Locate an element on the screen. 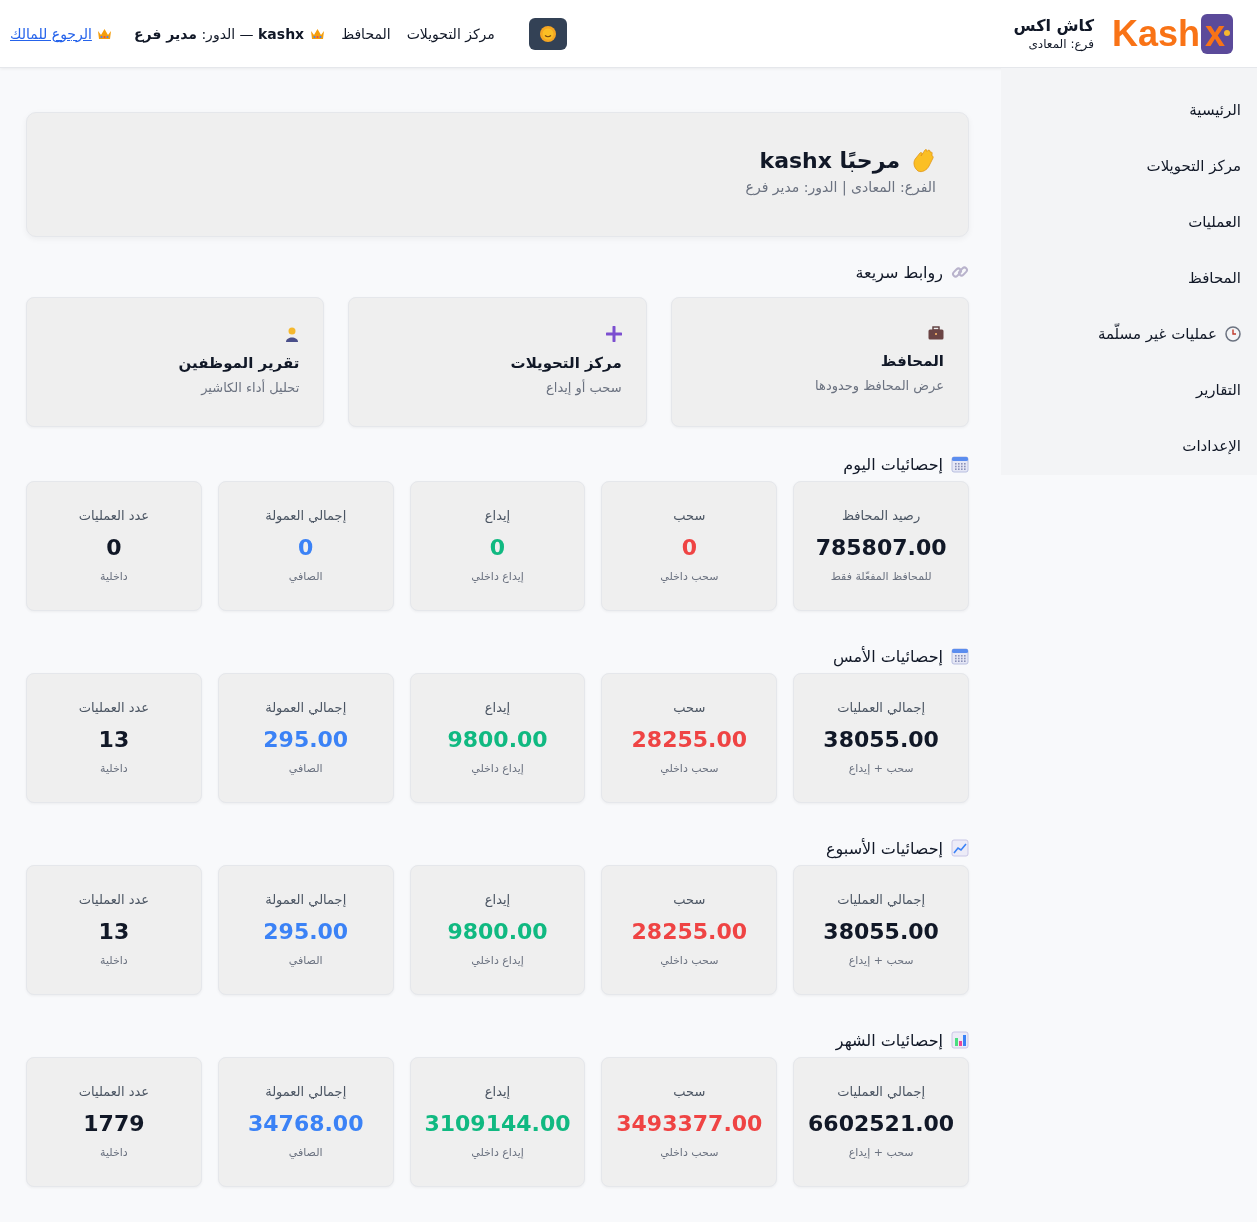 The width and height of the screenshot is (1257, 1222). branch-label: فرع: المعادى is located at coordinates (1060, 44).